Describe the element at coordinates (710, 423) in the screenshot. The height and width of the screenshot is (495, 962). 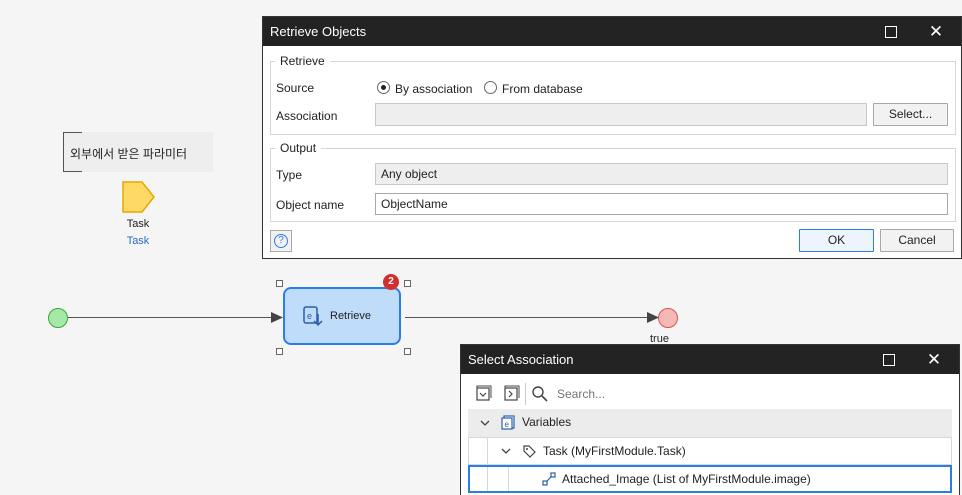
I see `tree-row-variables: e Variables` at that location.